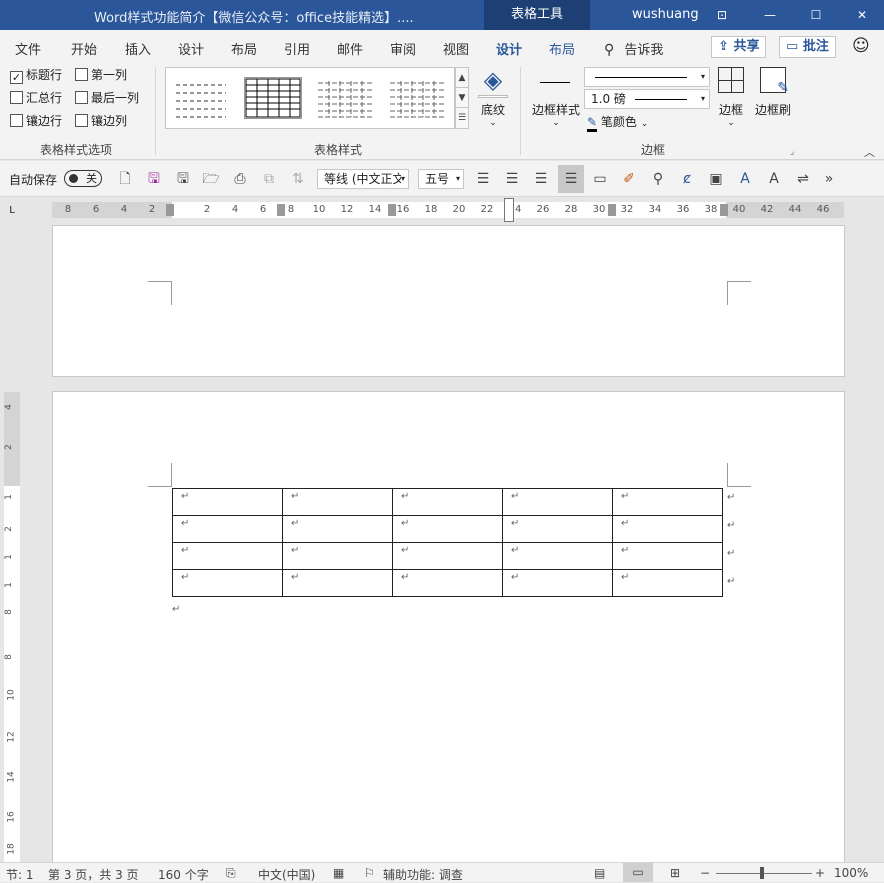  I want to click on collapse-ribbon-icon: ︿, so click(869, 152).